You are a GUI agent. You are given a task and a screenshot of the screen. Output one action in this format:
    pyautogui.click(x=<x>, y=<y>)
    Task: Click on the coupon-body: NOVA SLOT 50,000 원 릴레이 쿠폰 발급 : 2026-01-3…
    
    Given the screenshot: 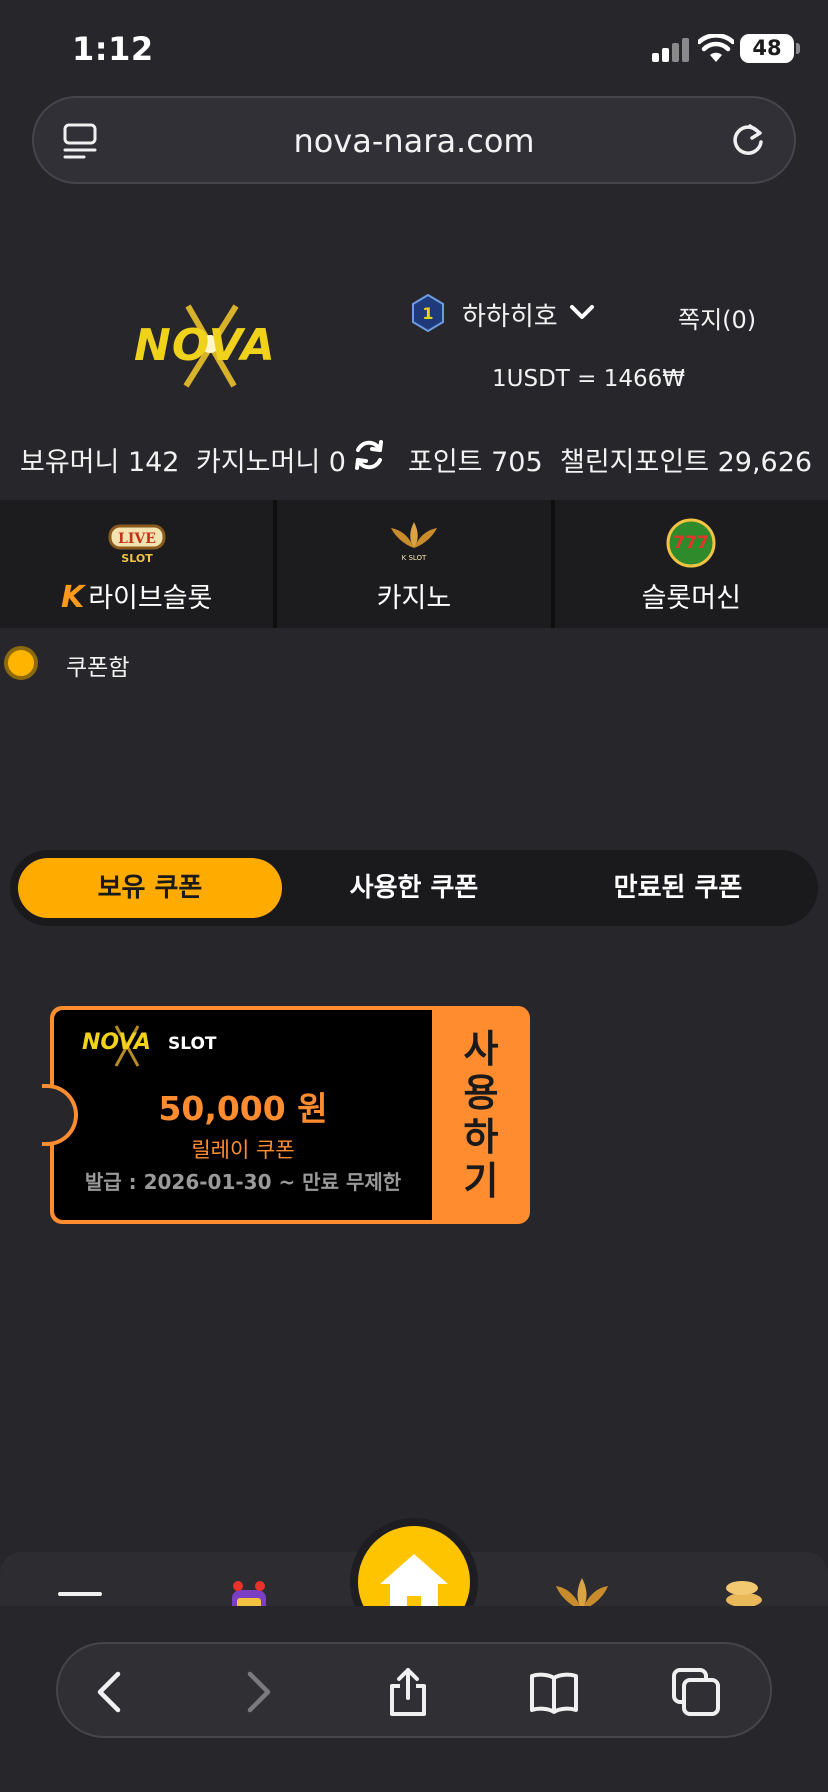 What is the action you would take?
    pyautogui.click(x=243, y=1115)
    